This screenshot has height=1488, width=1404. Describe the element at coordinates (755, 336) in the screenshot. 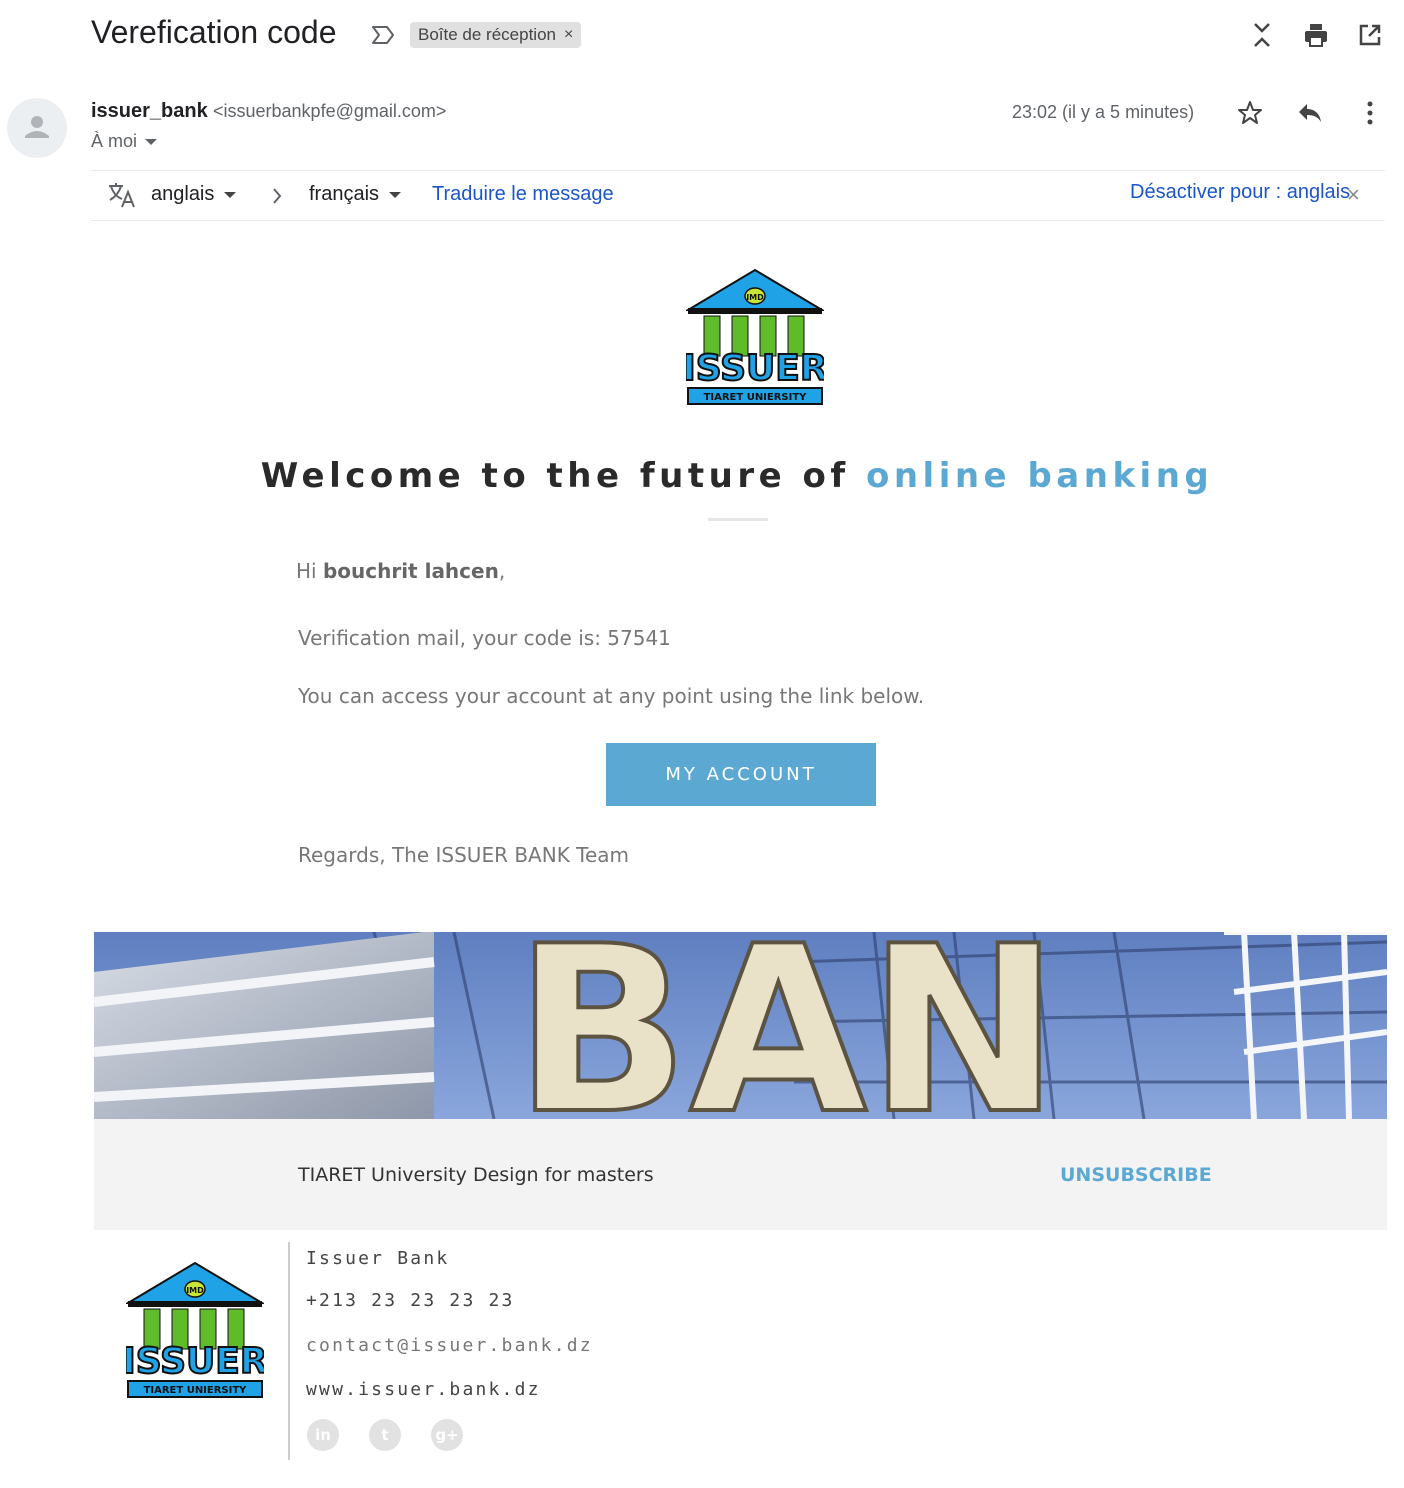

I see `issuer-bank-logo: IMD ISSUER TIARET UNIERSITY` at that location.